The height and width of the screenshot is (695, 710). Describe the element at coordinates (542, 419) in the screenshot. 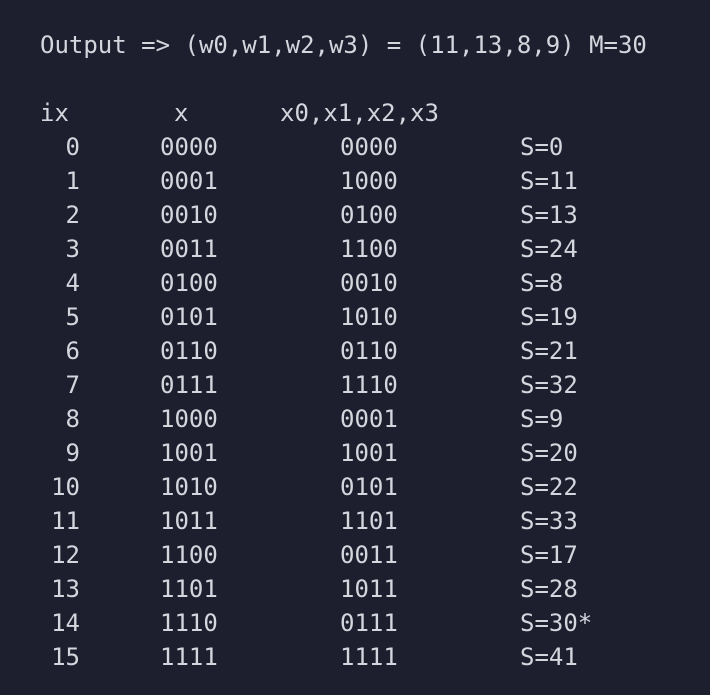

I see `cell-s: S=9` at that location.